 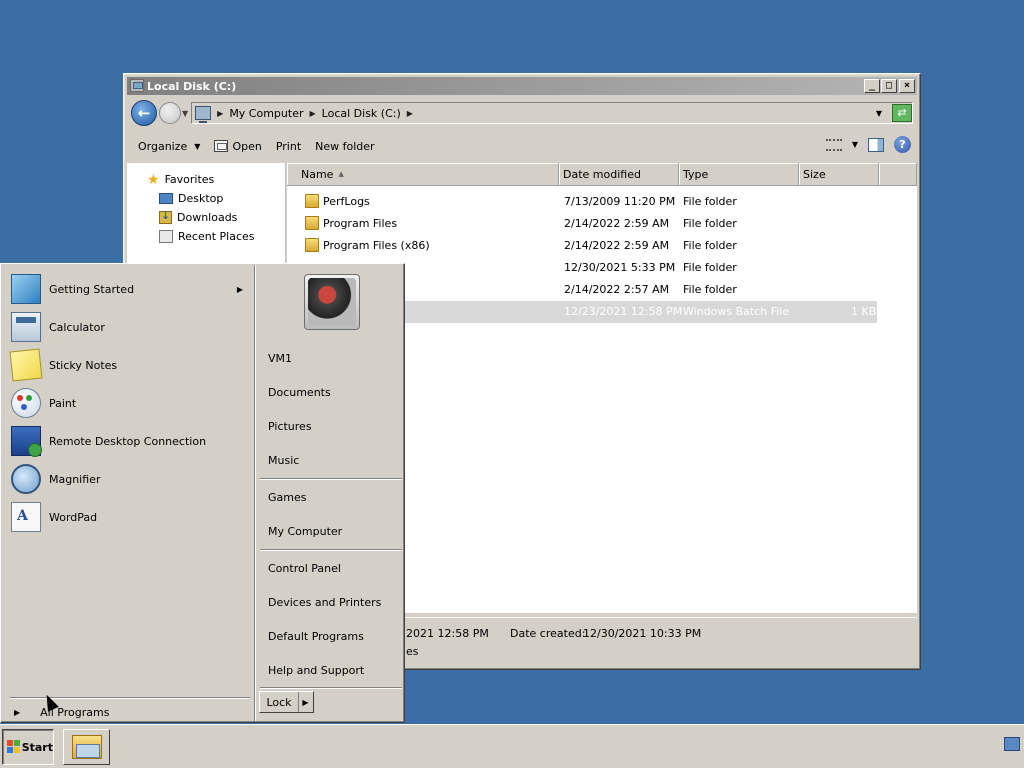 I want to click on close-button: ×, so click(x=907, y=86).